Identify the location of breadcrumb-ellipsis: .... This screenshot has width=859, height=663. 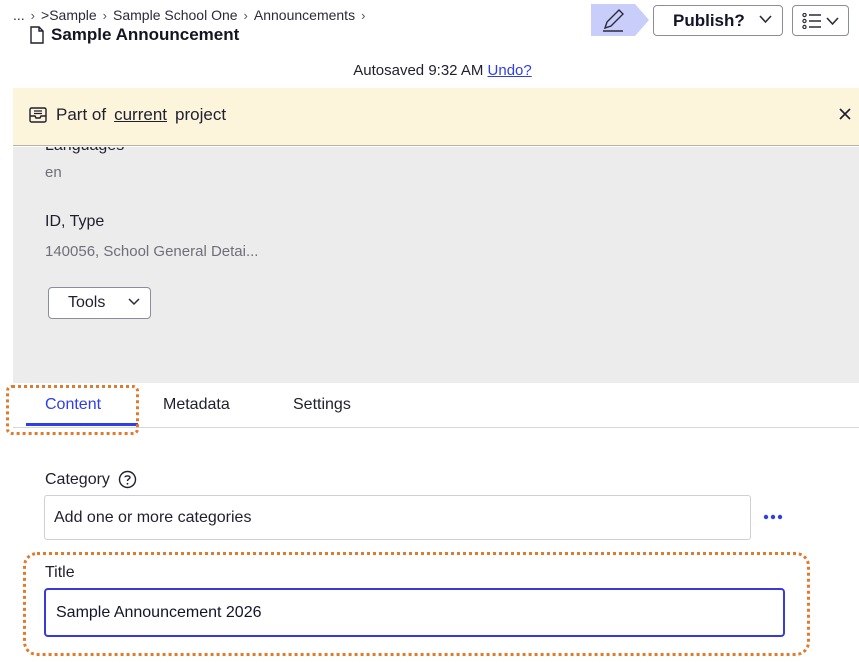
(19, 15).